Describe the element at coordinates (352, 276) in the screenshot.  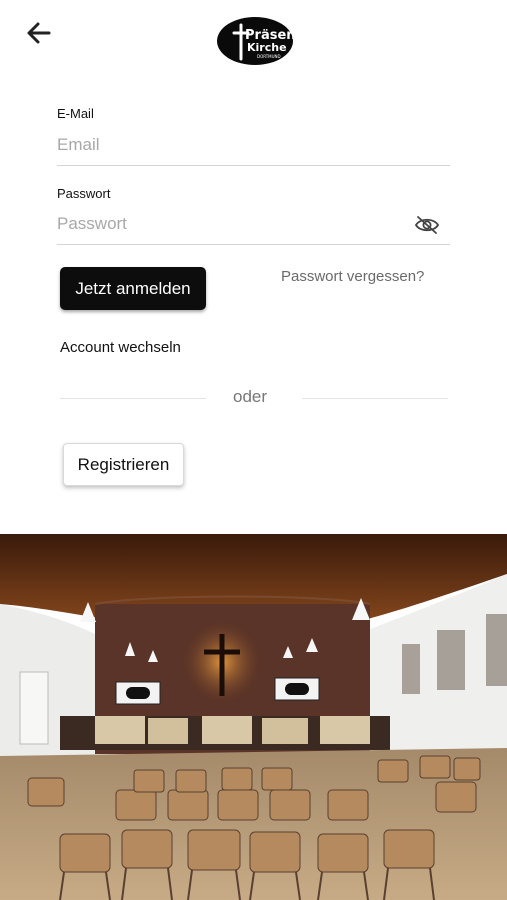
I see `forgot-password-link: Passwort vergessen?` at that location.